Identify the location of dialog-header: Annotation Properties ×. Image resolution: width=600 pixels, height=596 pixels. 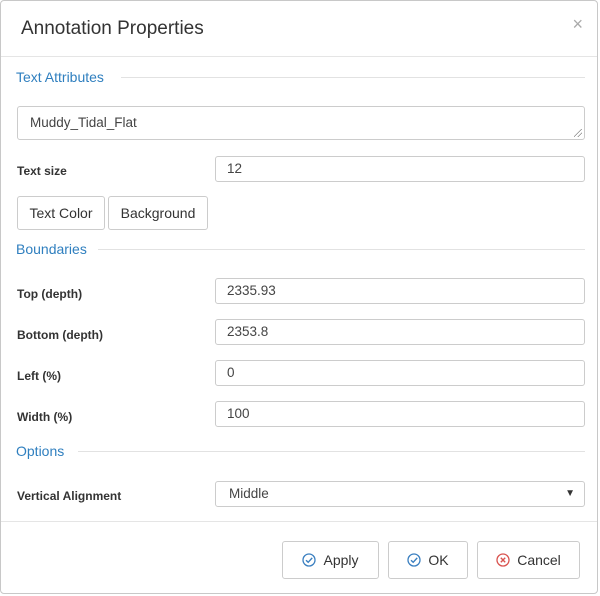
(299, 29).